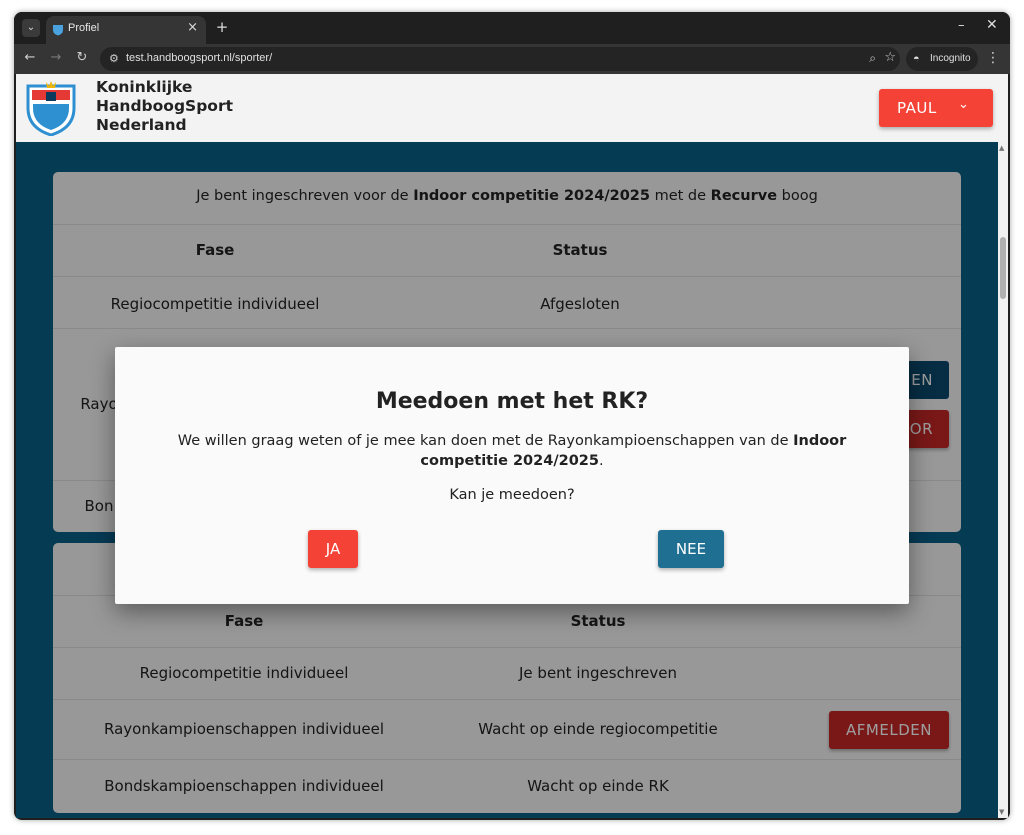  I want to click on dialog-message-post: ., so click(601, 461).